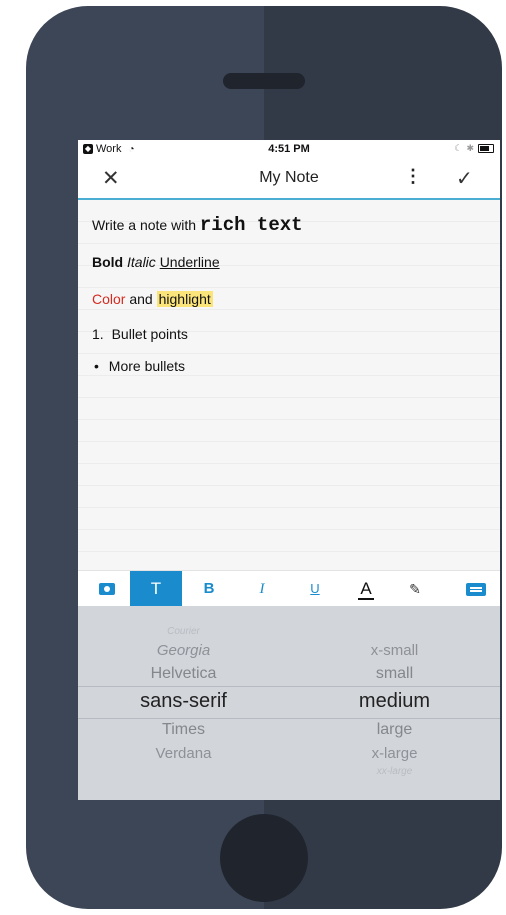  I want to click on status-bar: ◆ Work ◔ 4:51 PM ☾ ✱, so click(289, 149).